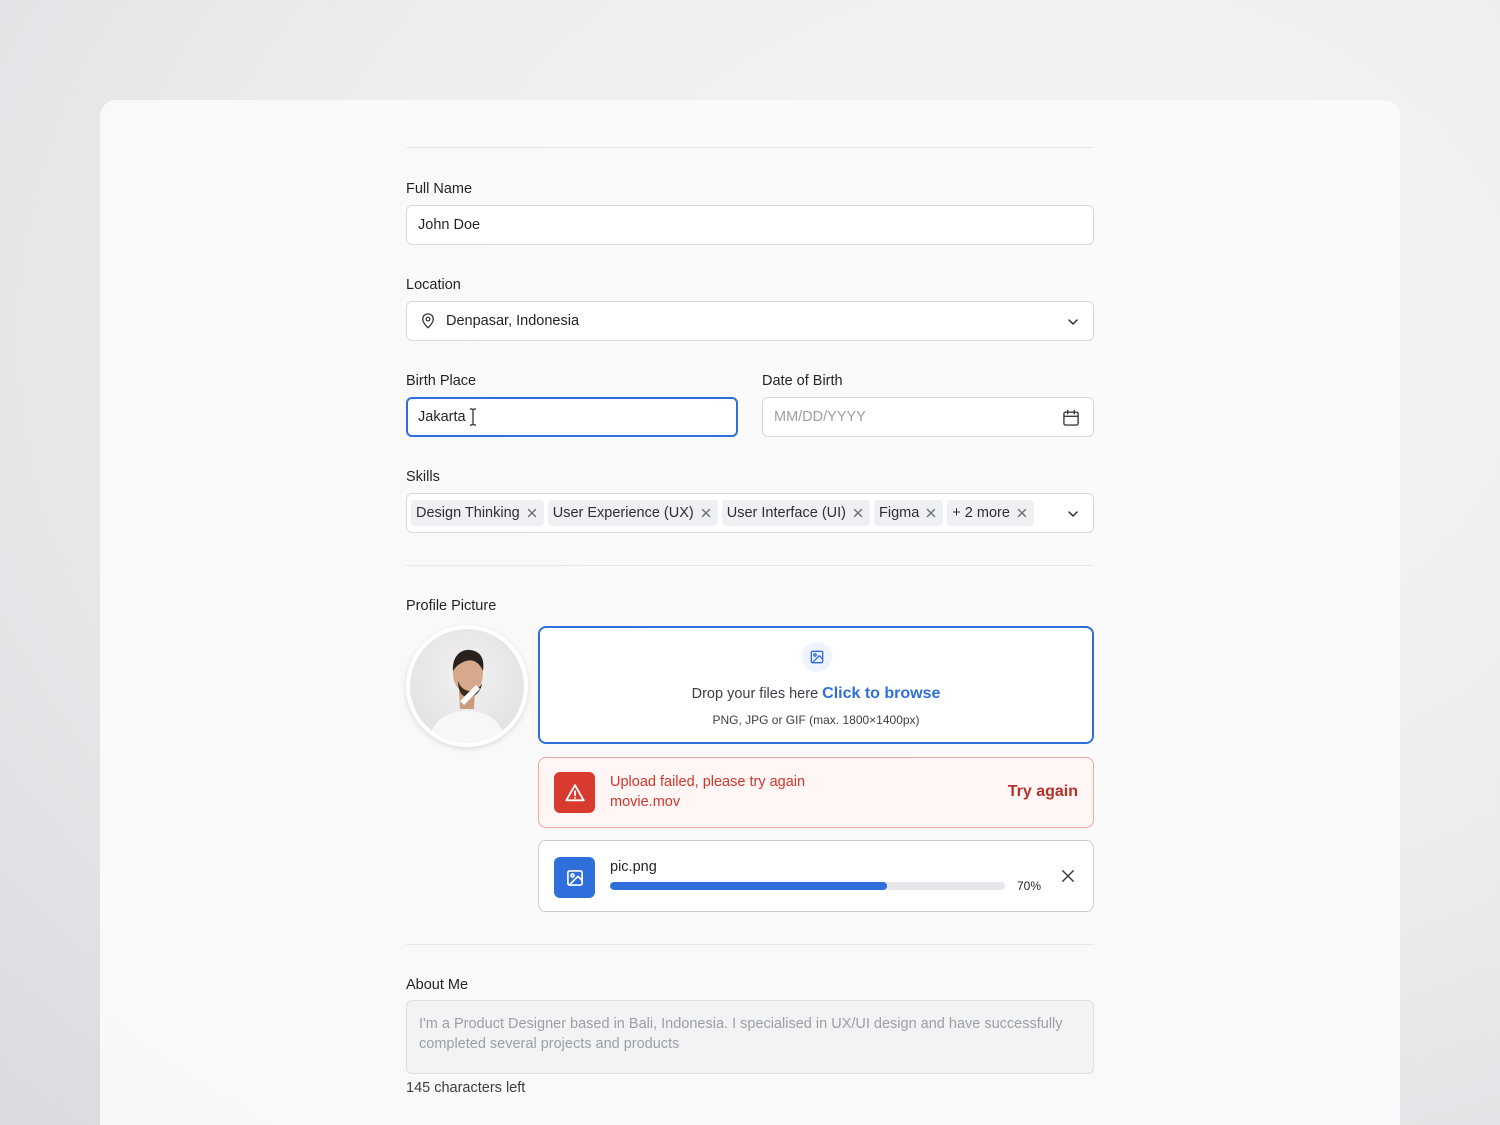 The width and height of the screenshot is (1500, 1125). What do you see at coordinates (433, 285) in the screenshot?
I see `location-label: Location` at bounding box center [433, 285].